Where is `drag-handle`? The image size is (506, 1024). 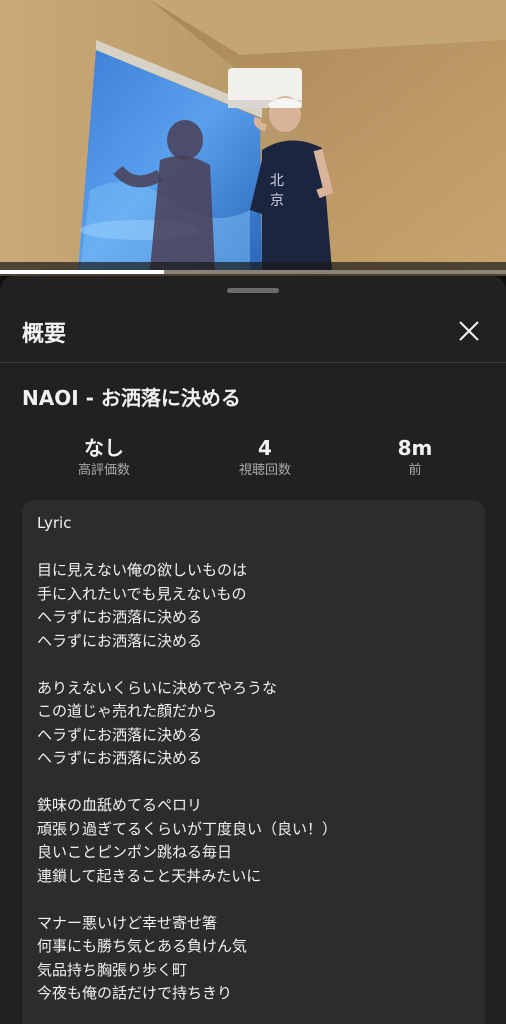
drag-handle is located at coordinates (253, 290).